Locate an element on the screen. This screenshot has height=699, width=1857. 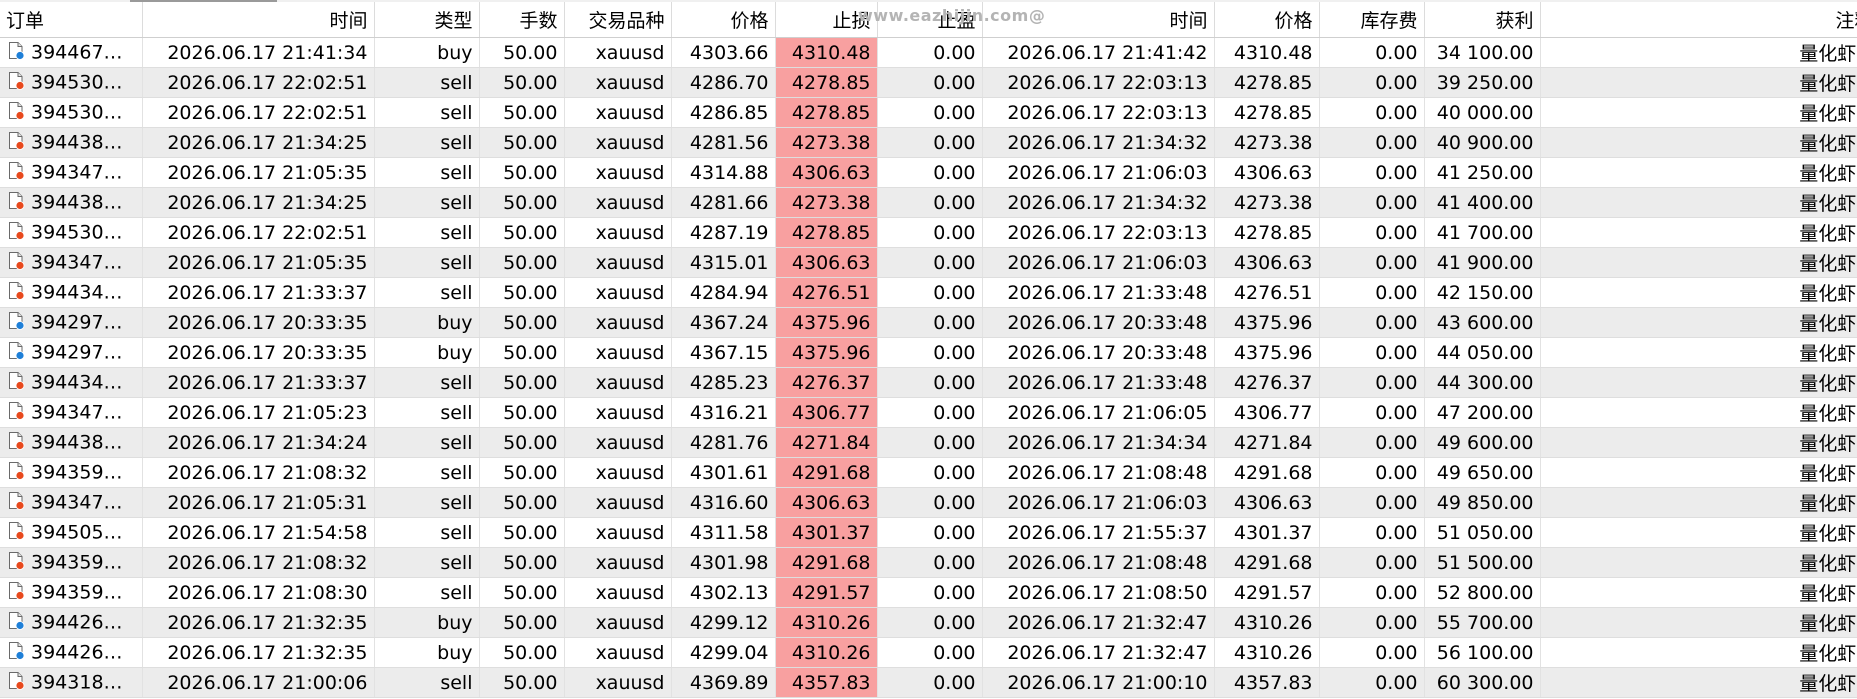
col-header-symbol: 交易品种 is located at coordinates (618, 20).